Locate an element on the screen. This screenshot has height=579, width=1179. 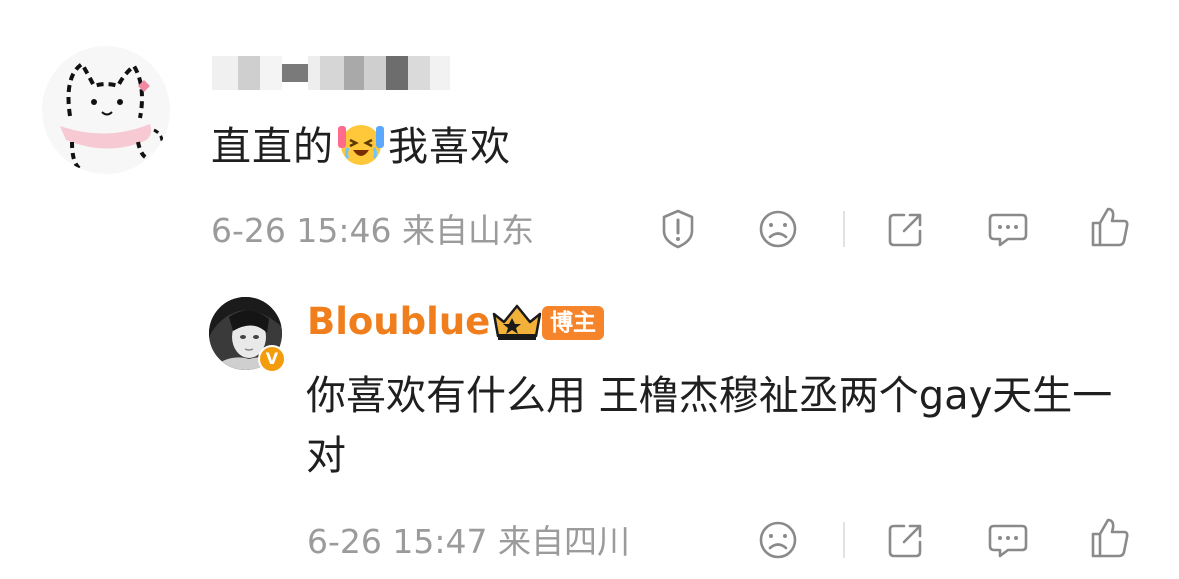
reply-like-button is located at coordinates (1110, 538).